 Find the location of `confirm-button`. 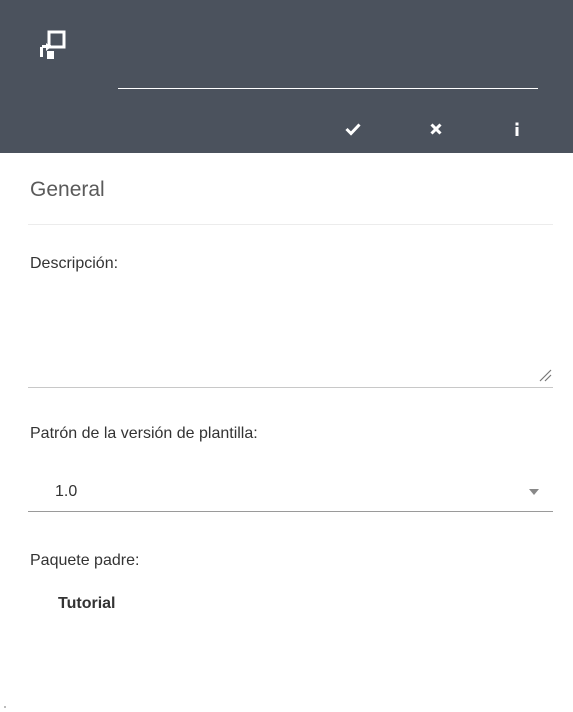

confirm-button is located at coordinates (353, 129).